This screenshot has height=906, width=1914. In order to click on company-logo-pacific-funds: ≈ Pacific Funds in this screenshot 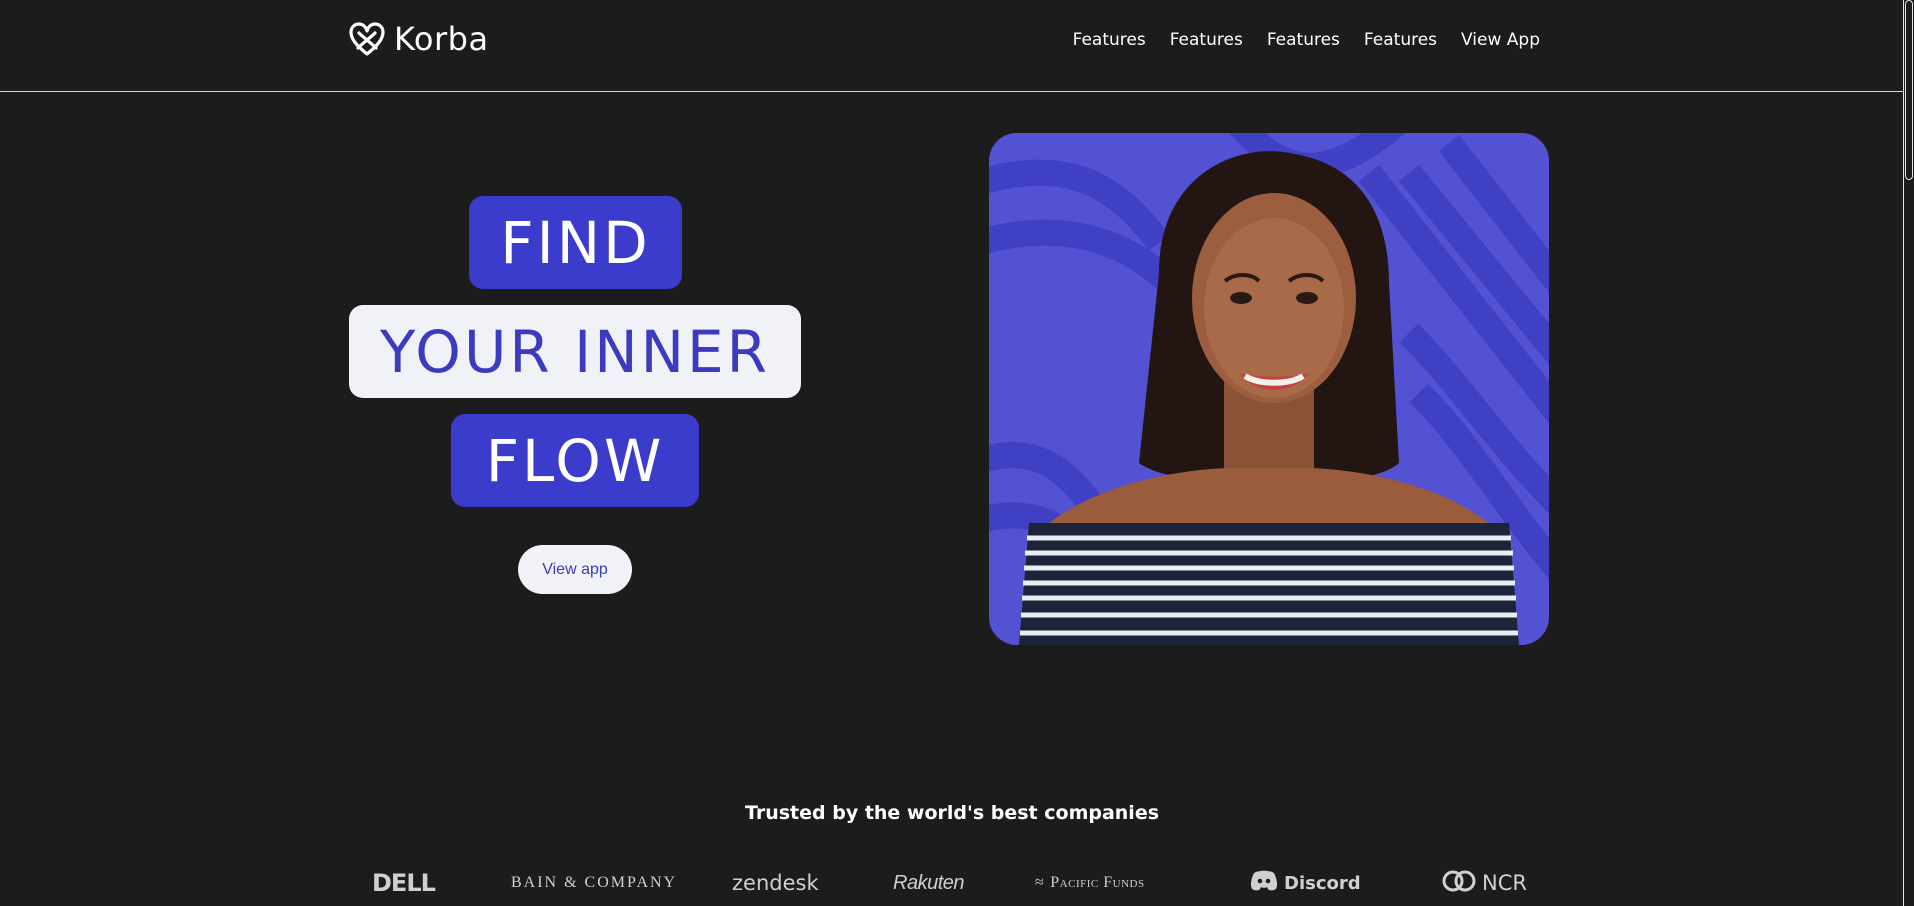, I will do `click(1090, 883)`.